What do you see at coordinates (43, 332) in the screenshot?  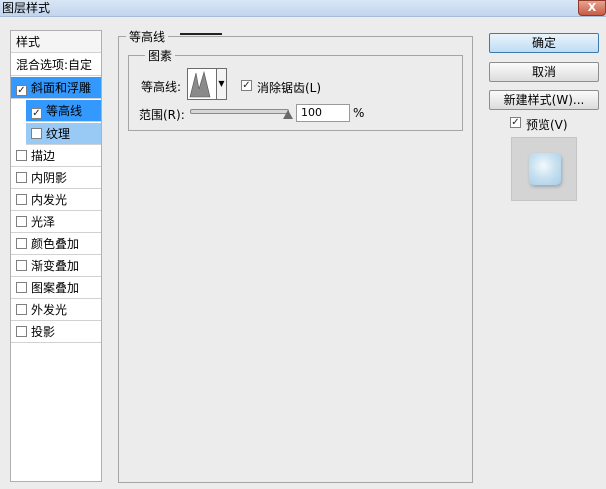 I see `style-item-label: 投影` at bounding box center [43, 332].